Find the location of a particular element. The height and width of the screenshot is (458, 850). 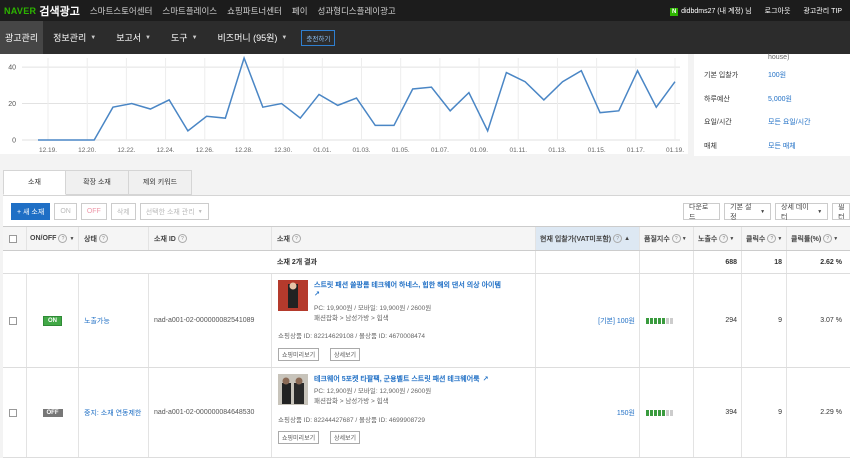

off-button: OFF is located at coordinates (93, 211).